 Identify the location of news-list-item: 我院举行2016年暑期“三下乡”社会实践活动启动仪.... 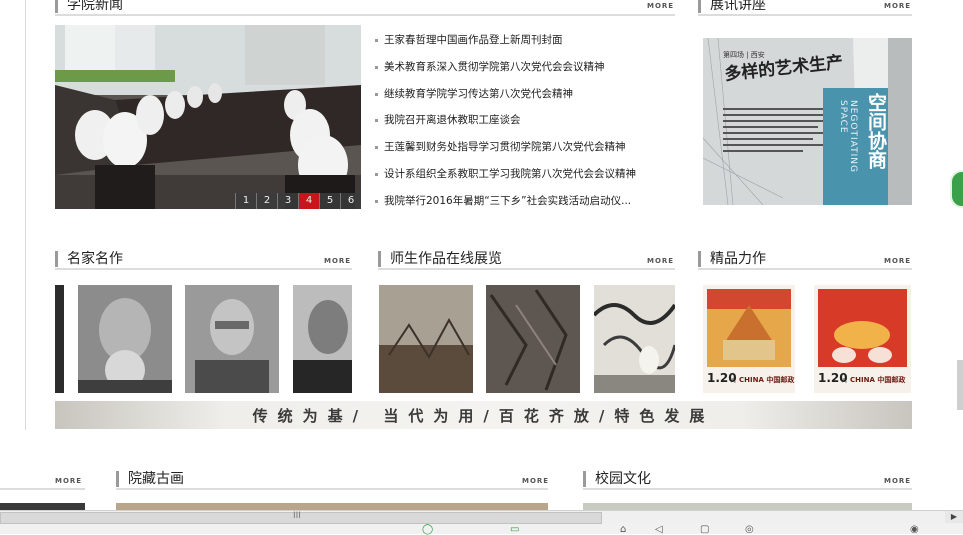
(525, 201).